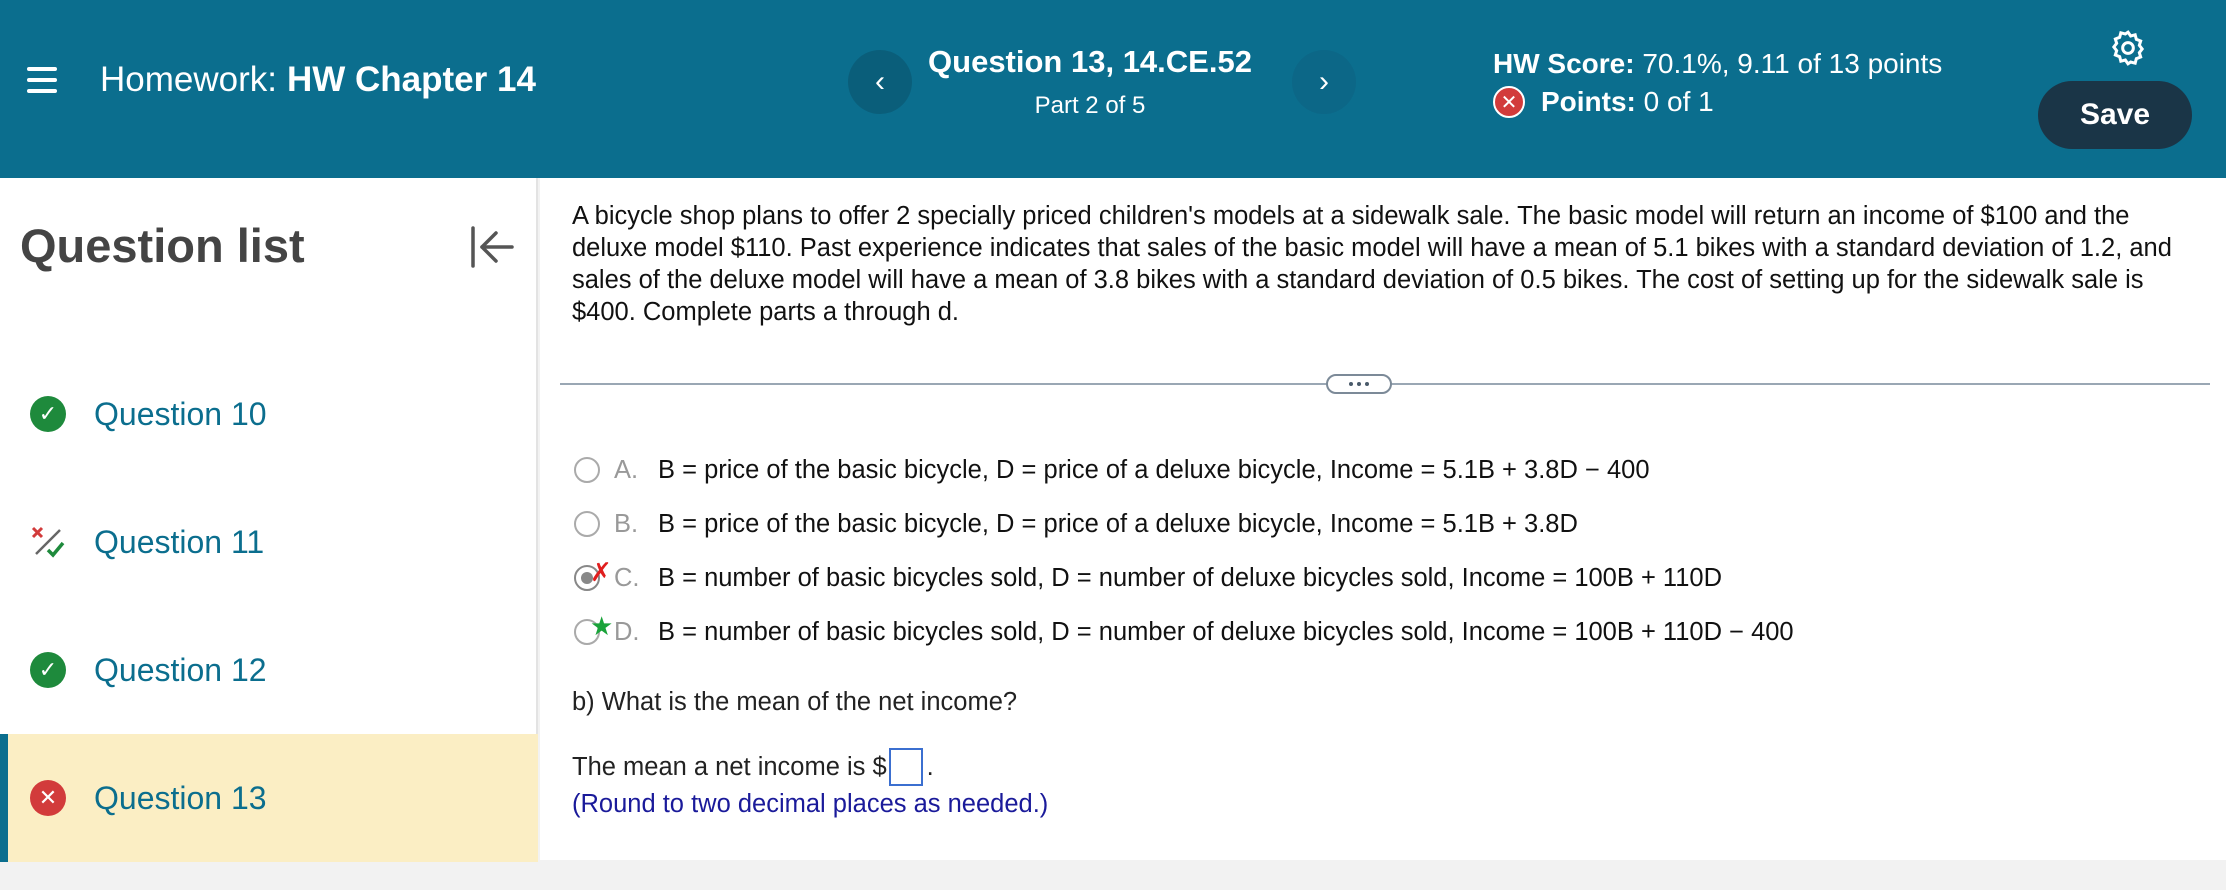 The height and width of the screenshot is (890, 2226). What do you see at coordinates (601, 572) in the screenshot?
I see `wrong-mark-icon: ✗` at bounding box center [601, 572].